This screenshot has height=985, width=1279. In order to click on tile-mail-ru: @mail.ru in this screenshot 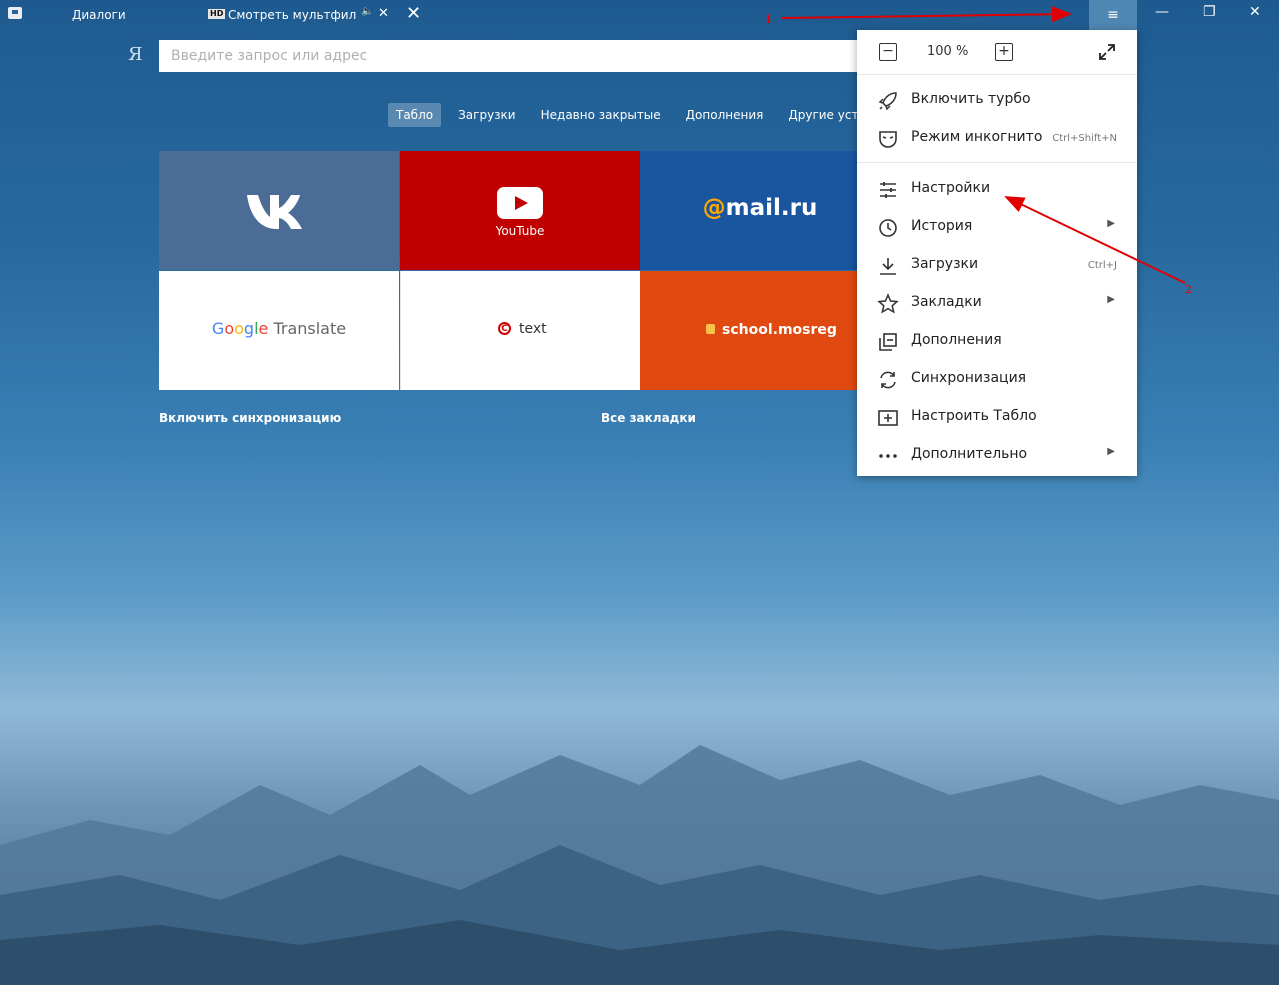, I will do `click(750, 210)`.